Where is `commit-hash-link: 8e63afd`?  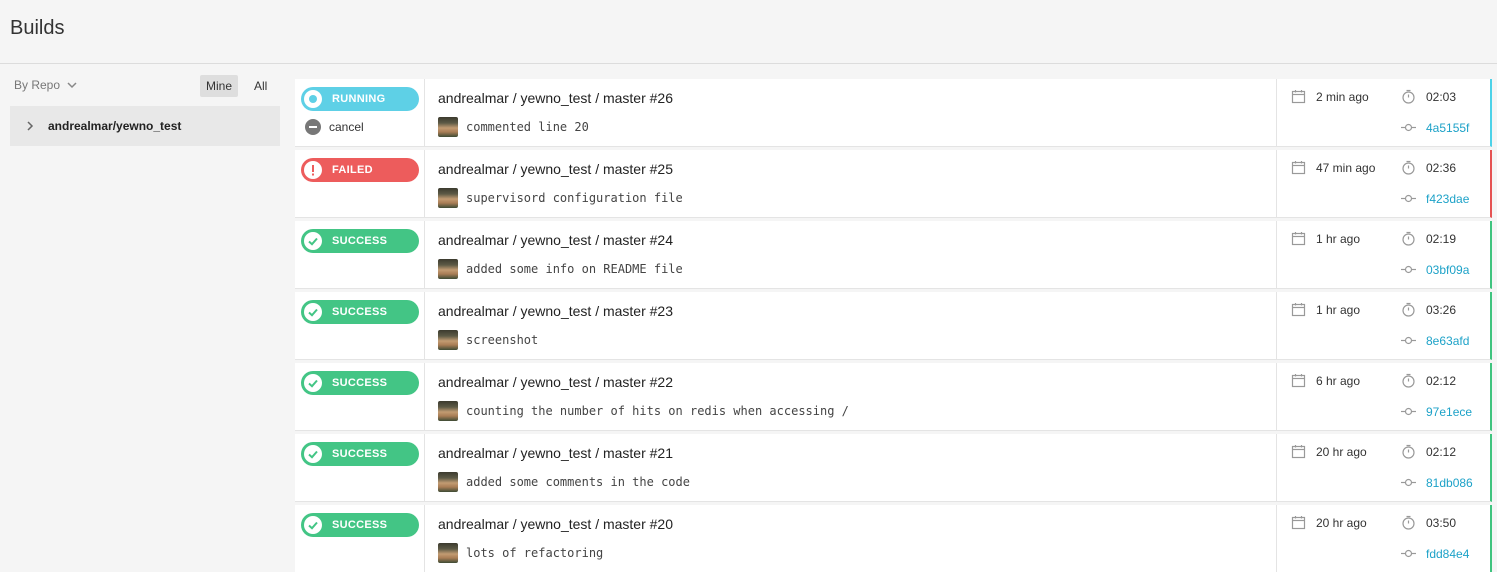
commit-hash-link: 8e63afd is located at coordinates (1447, 341).